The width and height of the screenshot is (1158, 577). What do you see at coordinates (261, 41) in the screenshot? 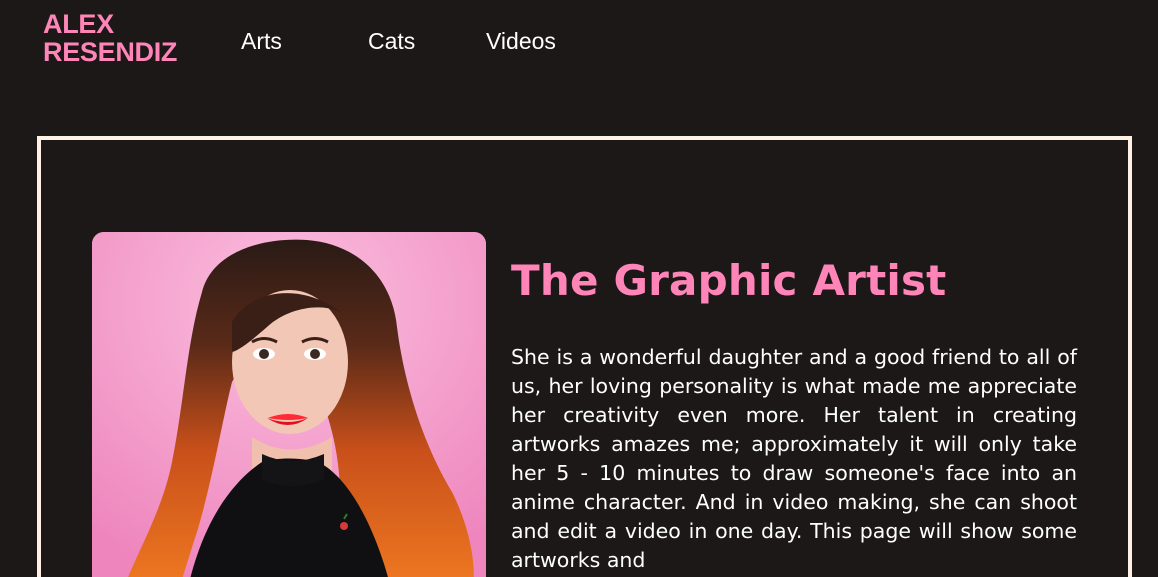
I see `nav-link-arts: Arts` at bounding box center [261, 41].